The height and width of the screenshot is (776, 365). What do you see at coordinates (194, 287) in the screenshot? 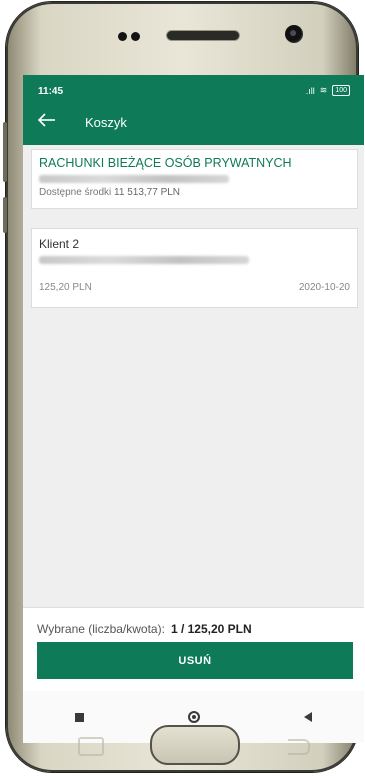
I see `transfer-details: 125,20 PLN 2020-10-20` at bounding box center [194, 287].